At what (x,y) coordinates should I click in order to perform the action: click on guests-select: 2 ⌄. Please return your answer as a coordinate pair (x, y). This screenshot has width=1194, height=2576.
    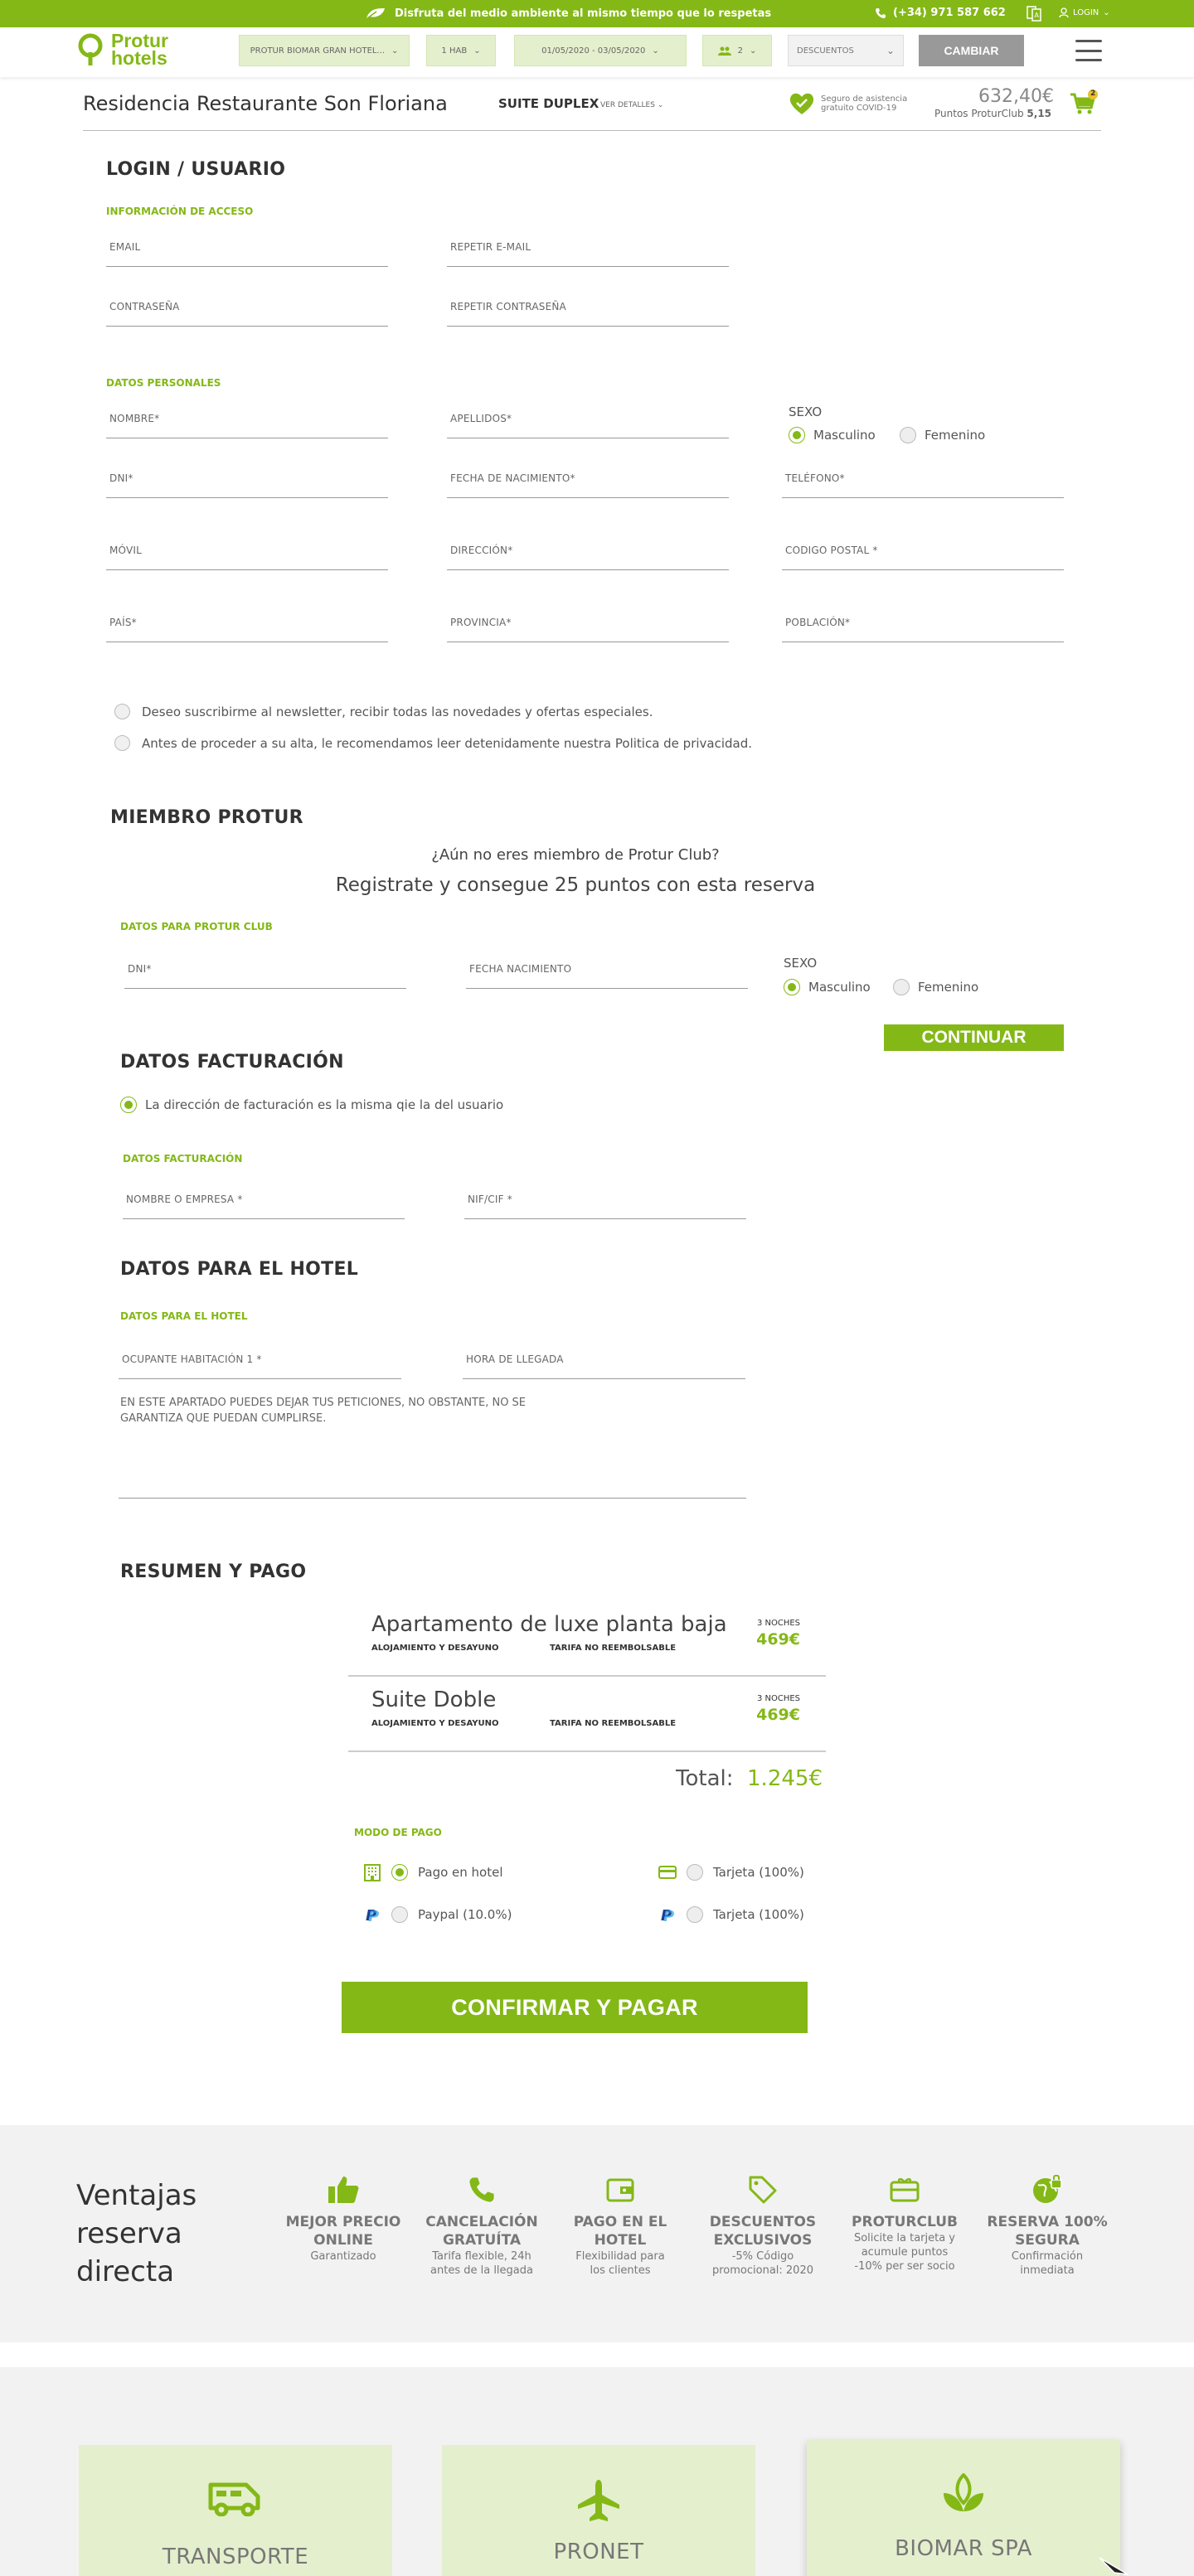
    Looking at the image, I should click on (737, 50).